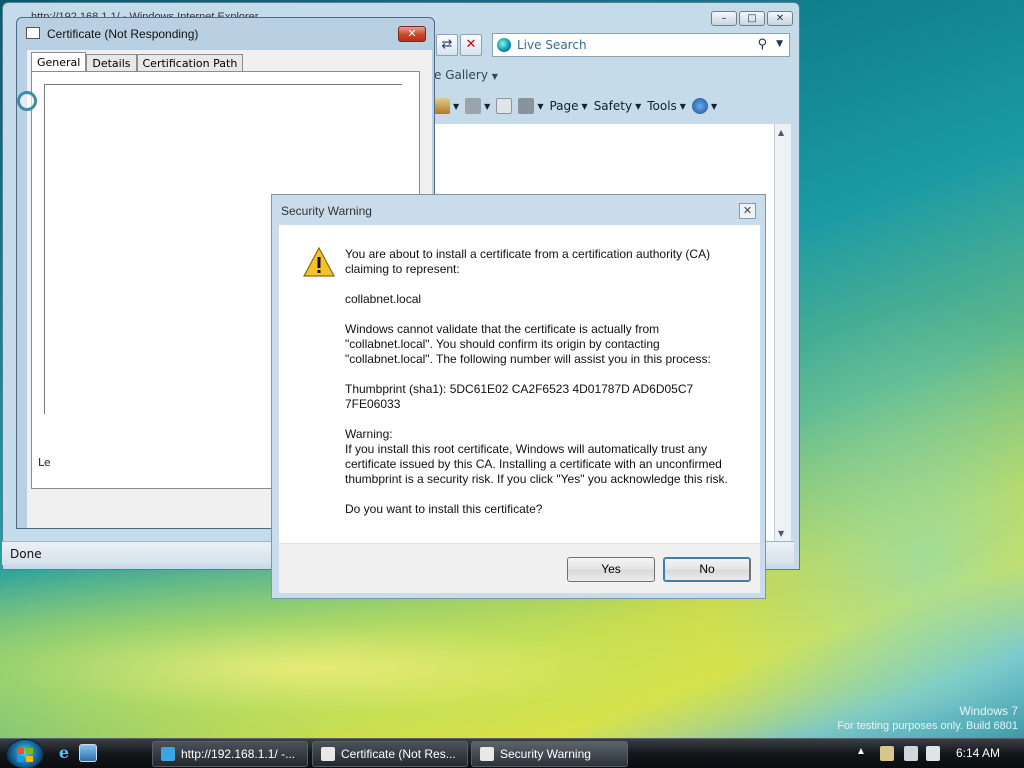 The height and width of the screenshot is (768, 1024). I want to click on help-icon, so click(699, 106).